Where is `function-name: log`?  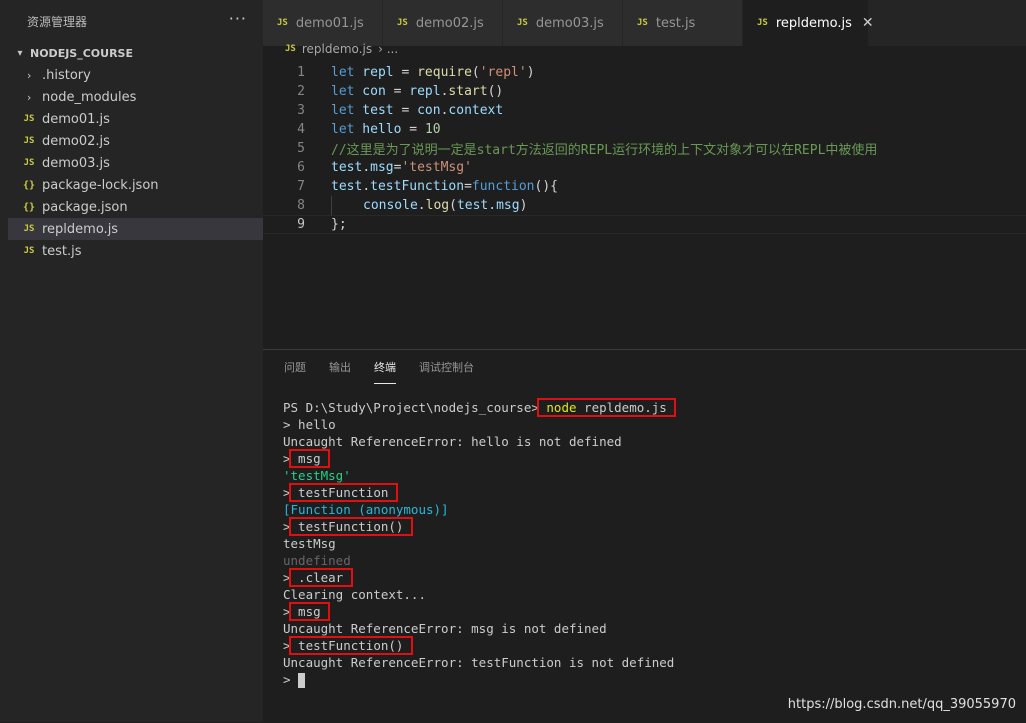 function-name: log is located at coordinates (437, 205).